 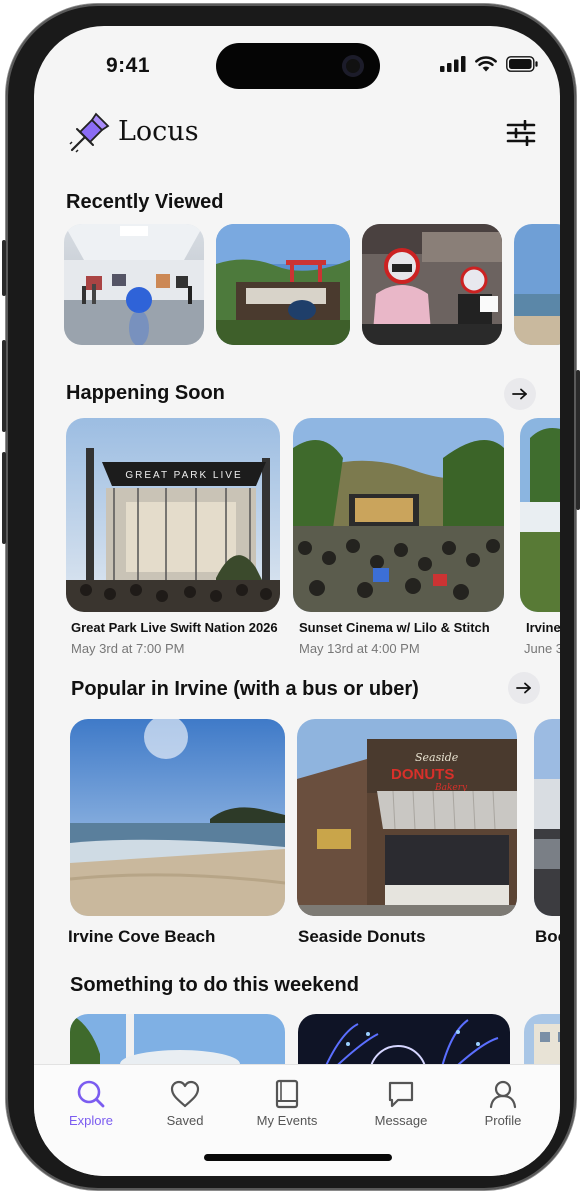 I want to click on event-title-irvine: Irvine, so click(x=543, y=627).